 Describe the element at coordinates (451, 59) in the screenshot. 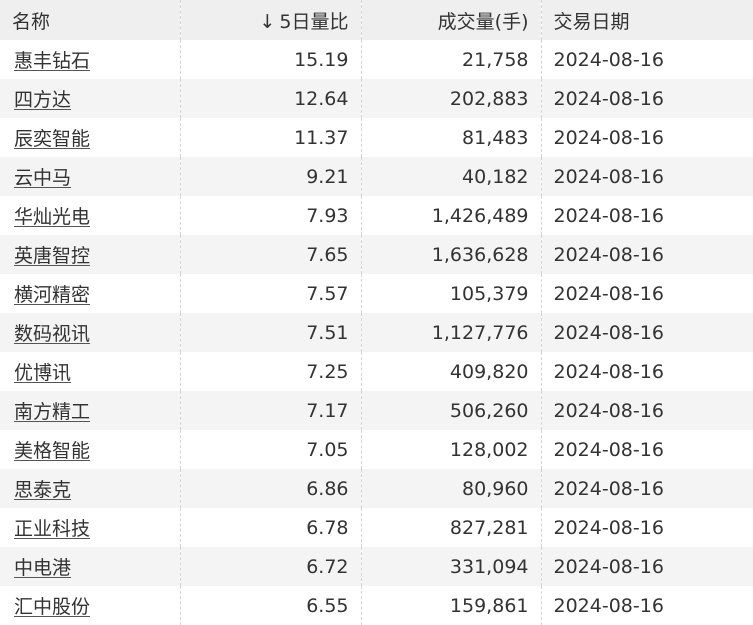

I see `volume-cell: 21,758` at that location.